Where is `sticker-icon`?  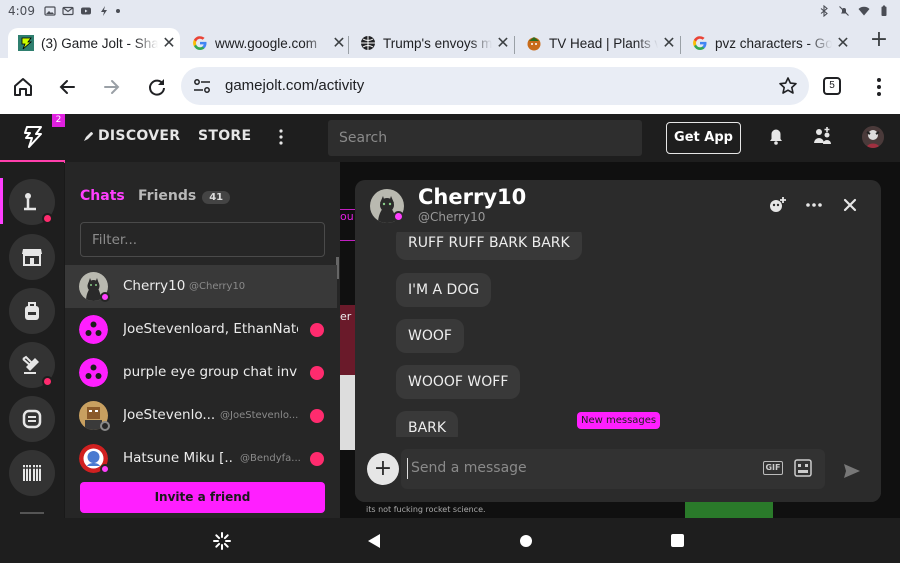
sticker-icon is located at coordinates (803, 468).